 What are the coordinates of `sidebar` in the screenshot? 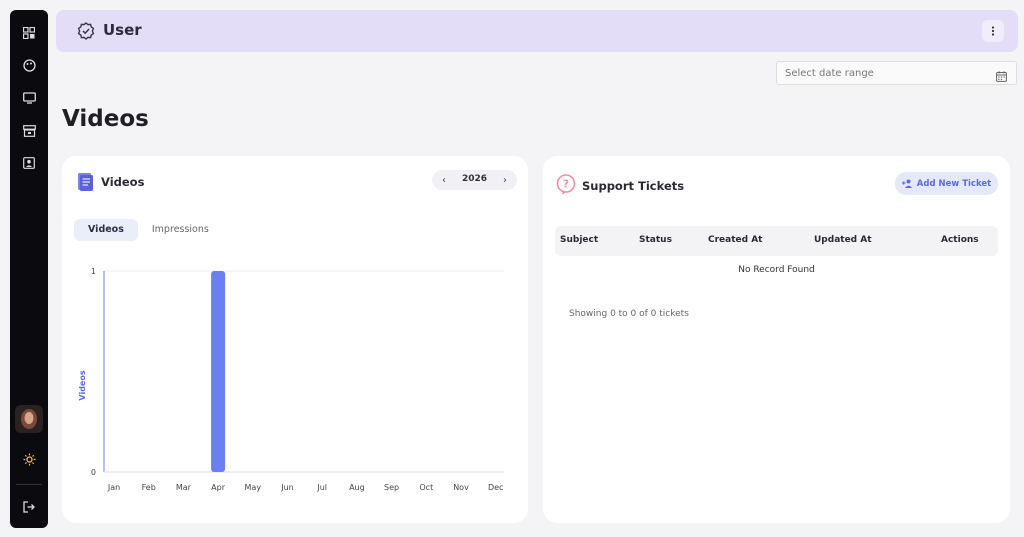 It's located at (29, 269).